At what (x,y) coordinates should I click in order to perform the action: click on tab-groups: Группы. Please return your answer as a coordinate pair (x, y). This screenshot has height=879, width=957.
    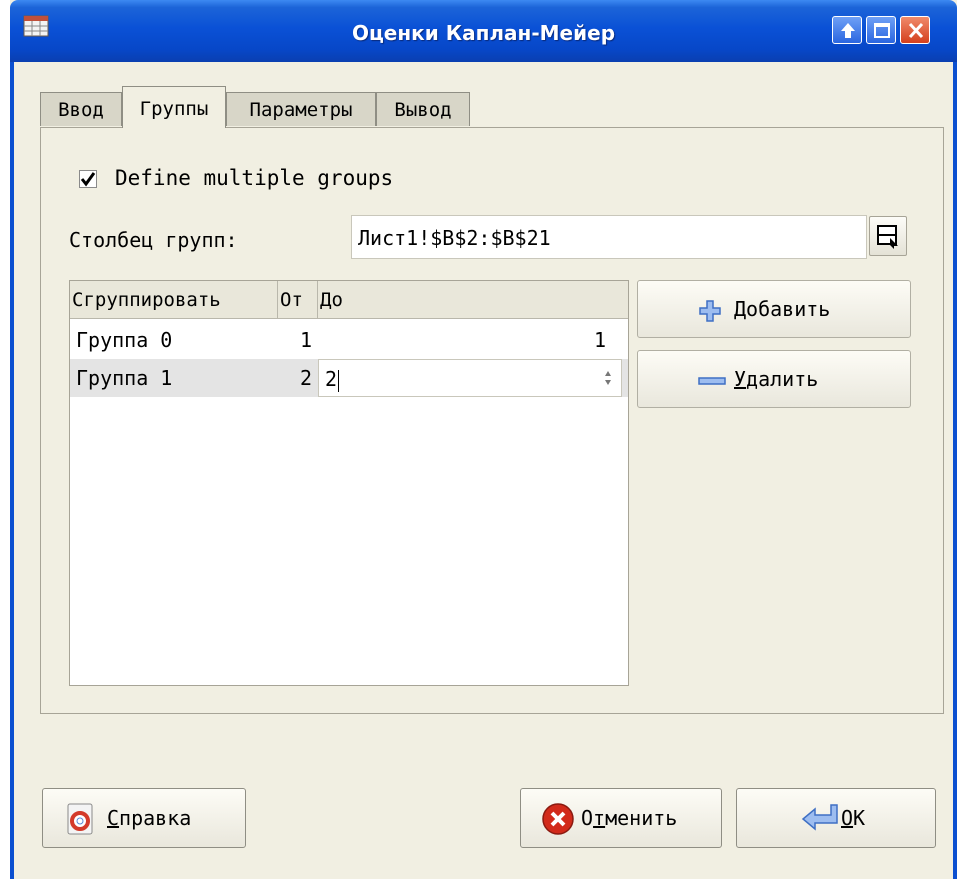
    Looking at the image, I should click on (174, 107).